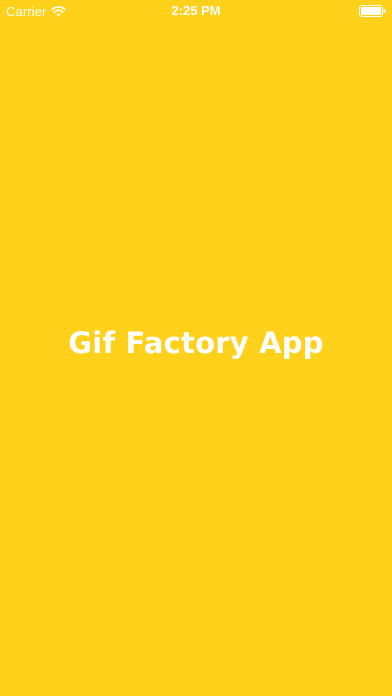 This screenshot has height=696, width=392. I want to click on app-title: Gif Factory App, so click(196, 343).